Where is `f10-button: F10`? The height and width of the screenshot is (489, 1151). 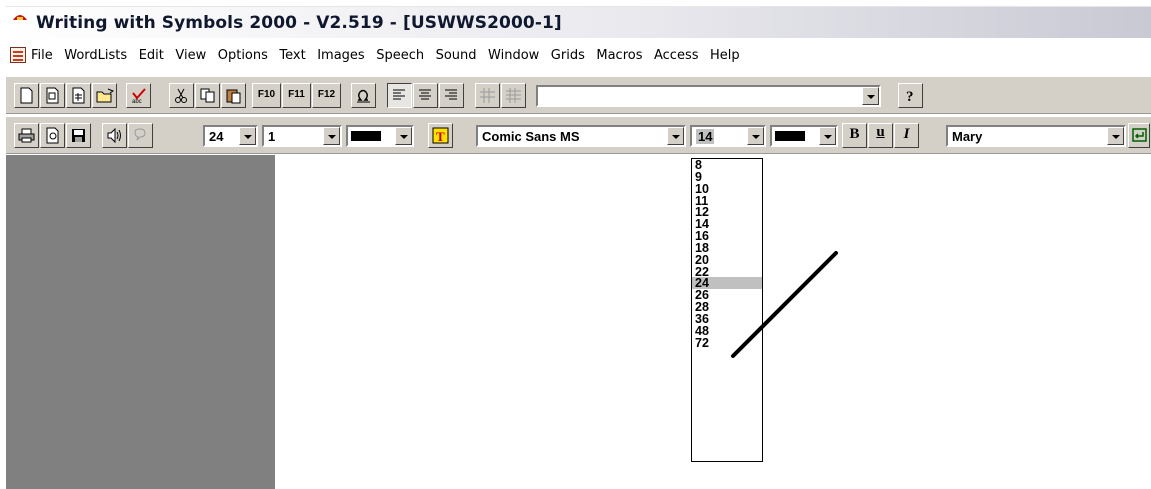
f10-button: F10 is located at coordinates (266, 95).